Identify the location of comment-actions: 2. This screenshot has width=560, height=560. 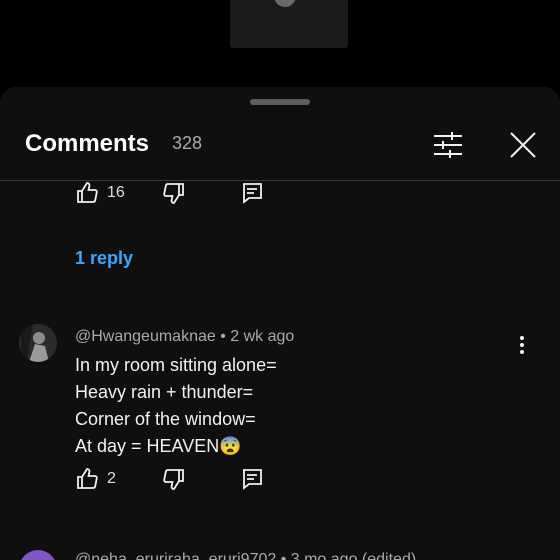
(280, 481).